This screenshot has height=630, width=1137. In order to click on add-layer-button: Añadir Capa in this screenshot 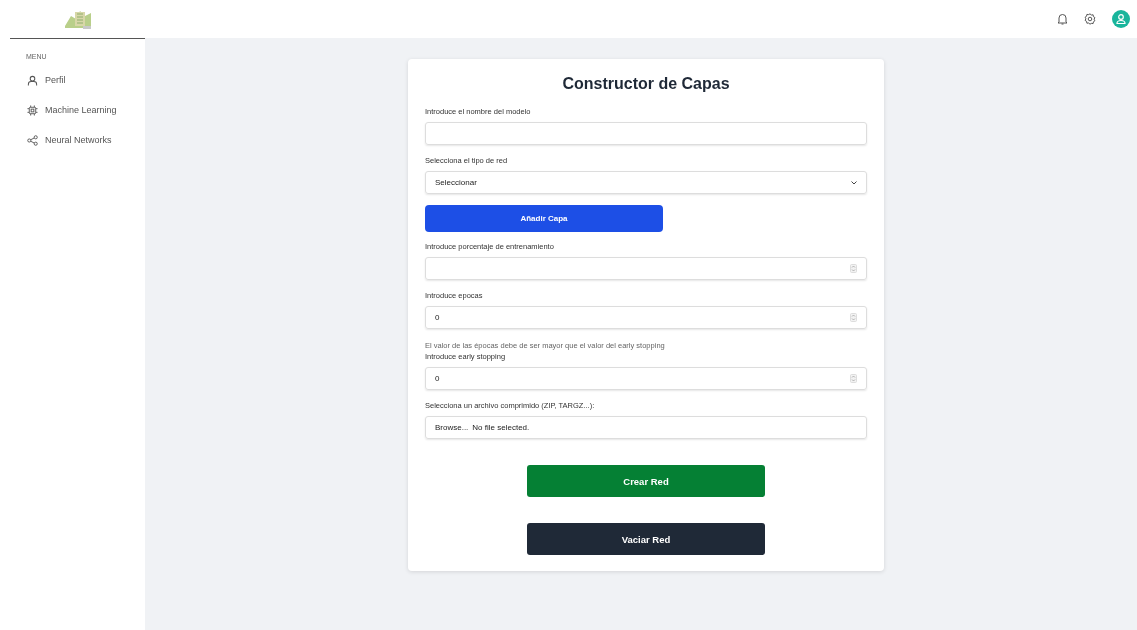, I will do `click(544, 218)`.